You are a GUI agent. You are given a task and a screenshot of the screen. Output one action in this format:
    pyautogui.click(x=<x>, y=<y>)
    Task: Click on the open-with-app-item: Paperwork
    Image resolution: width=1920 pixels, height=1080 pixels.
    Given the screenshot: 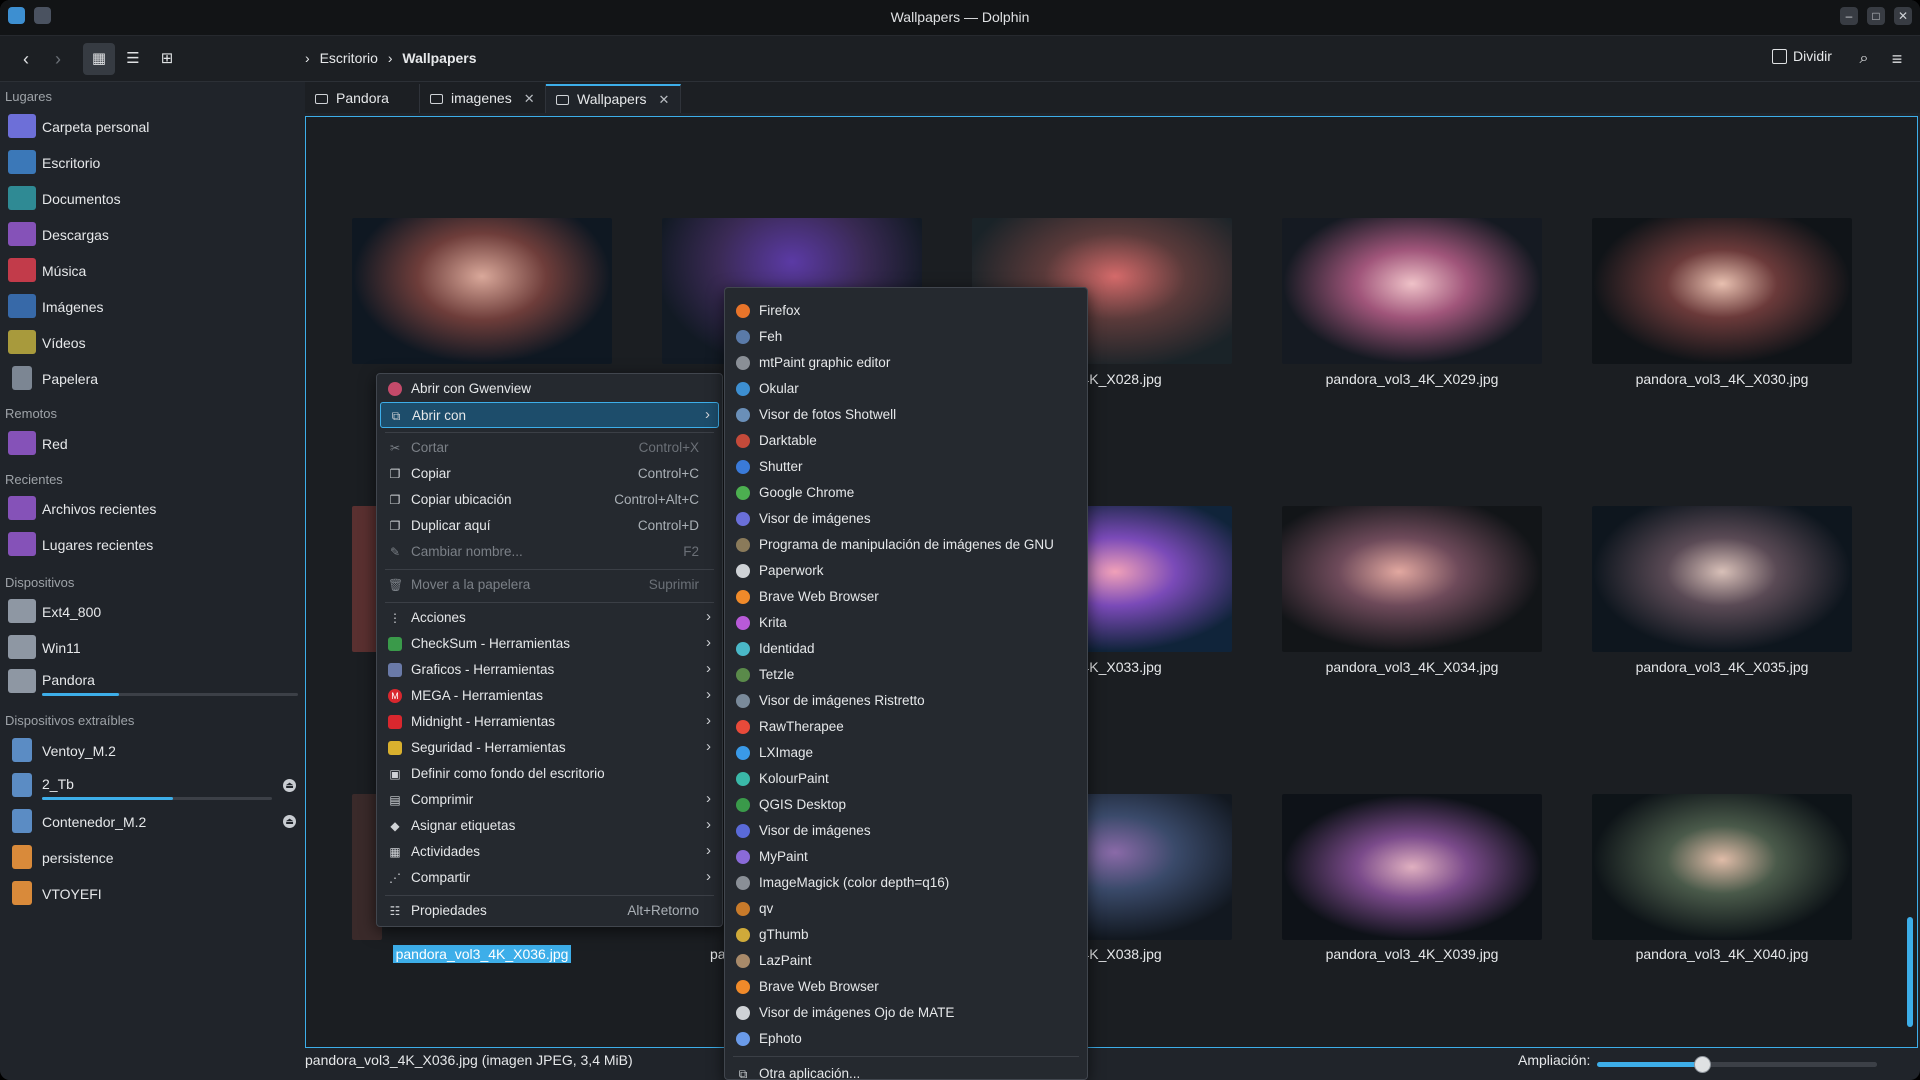 What is the action you would take?
    pyautogui.click(x=906, y=571)
    